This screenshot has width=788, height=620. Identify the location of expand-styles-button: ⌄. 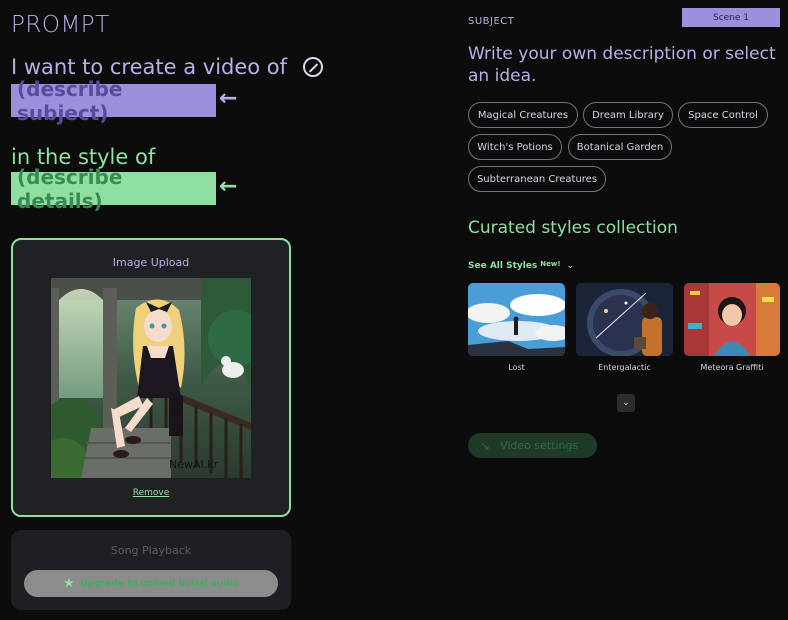
(626, 403).